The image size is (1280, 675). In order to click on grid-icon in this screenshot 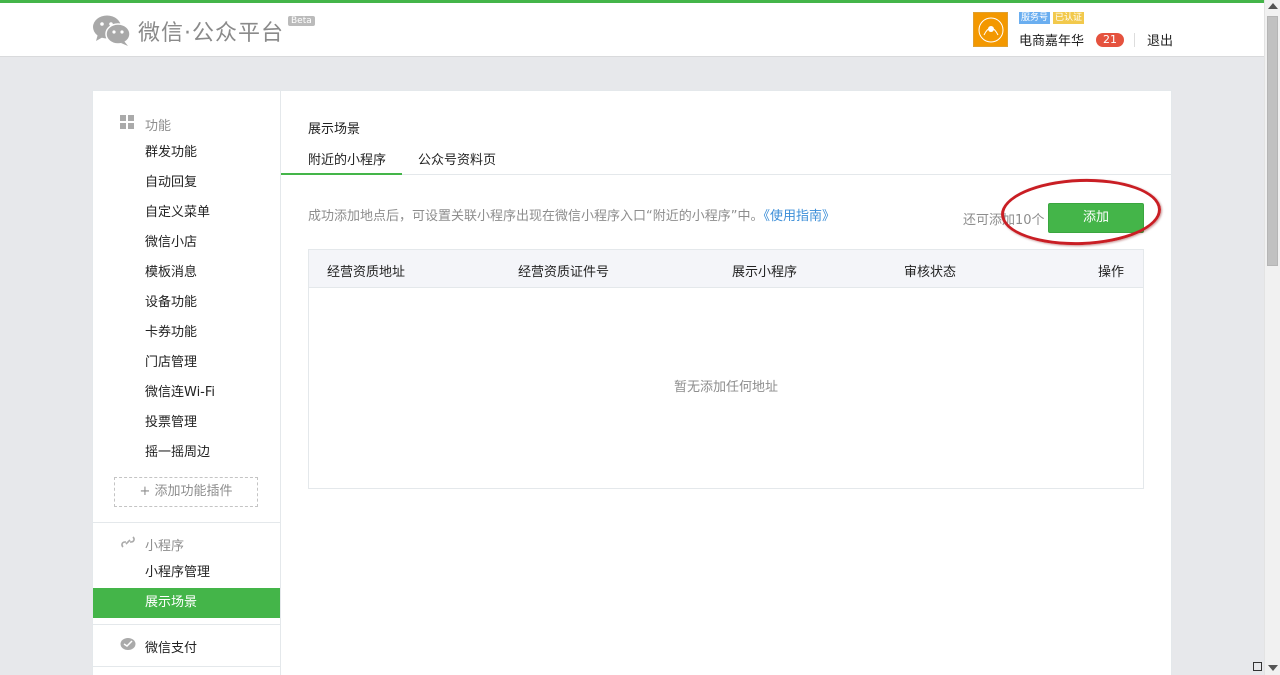, I will do `click(127, 124)`.